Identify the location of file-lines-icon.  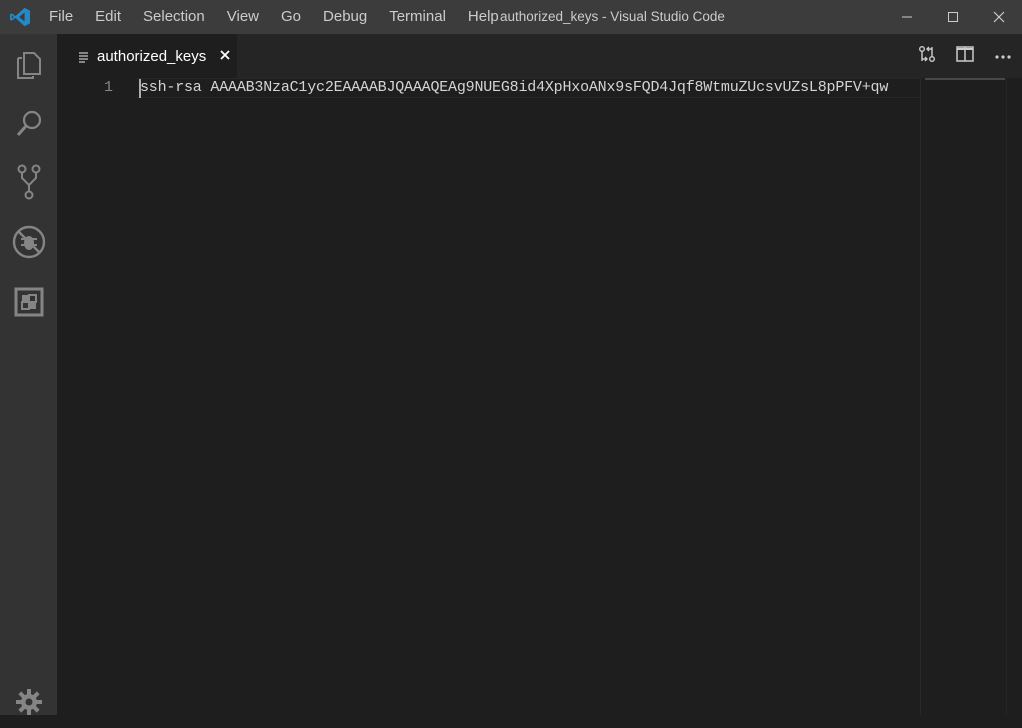
(84, 56).